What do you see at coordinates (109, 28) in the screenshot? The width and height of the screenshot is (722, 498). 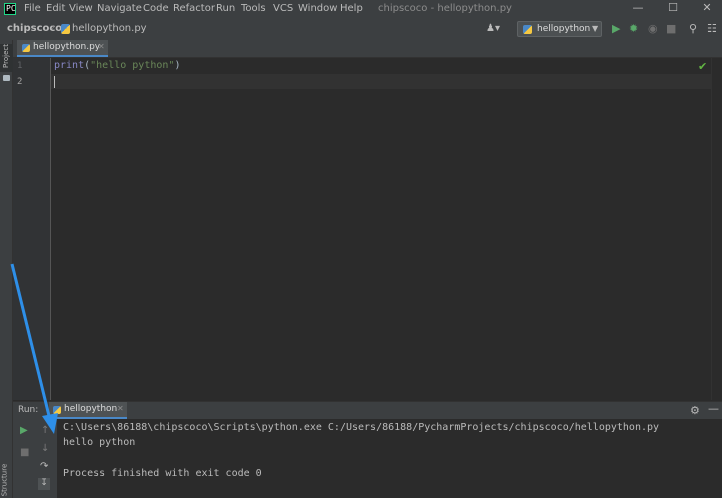 I see `breadcrumb-file: hellopython.py` at bounding box center [109, 28].